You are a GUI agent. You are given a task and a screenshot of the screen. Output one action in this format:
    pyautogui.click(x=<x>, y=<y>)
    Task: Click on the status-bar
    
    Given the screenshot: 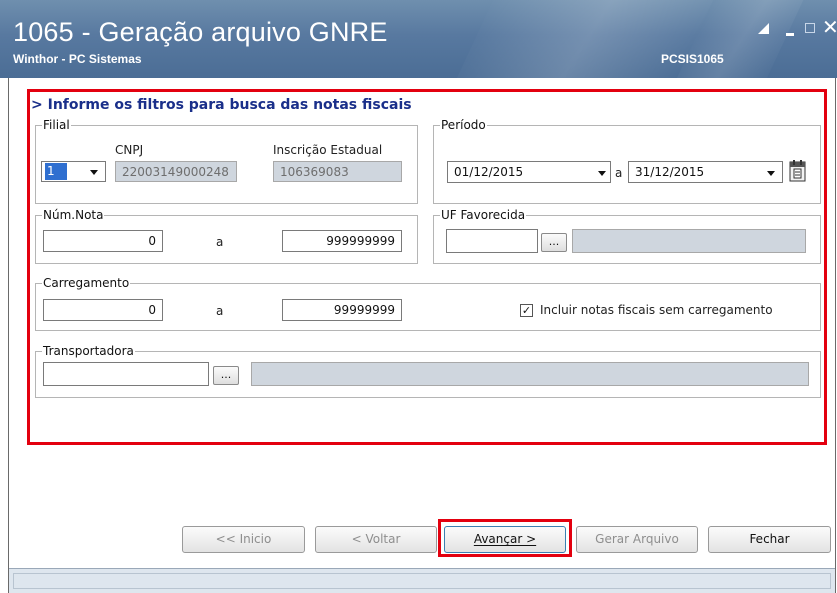 What is the action you would take?
    pyautogui.click(x=422, y=580)
    